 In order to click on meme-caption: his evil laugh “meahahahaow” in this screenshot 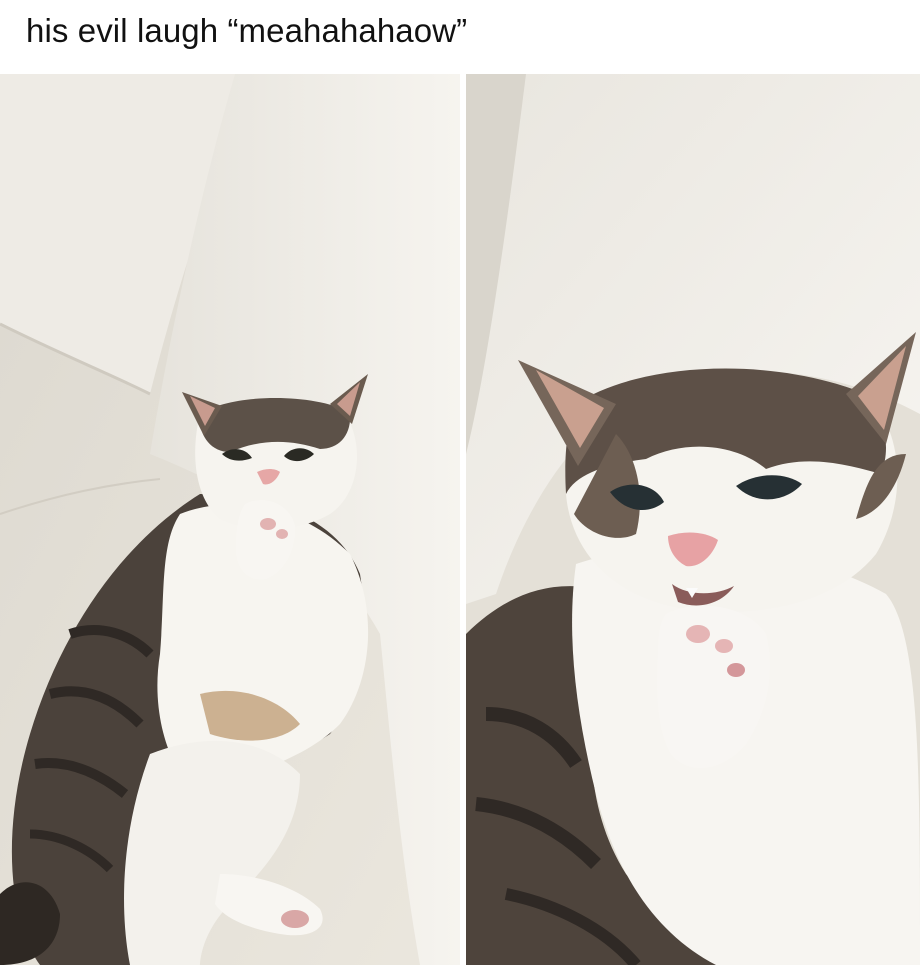, I will do `click(247, 30)`.